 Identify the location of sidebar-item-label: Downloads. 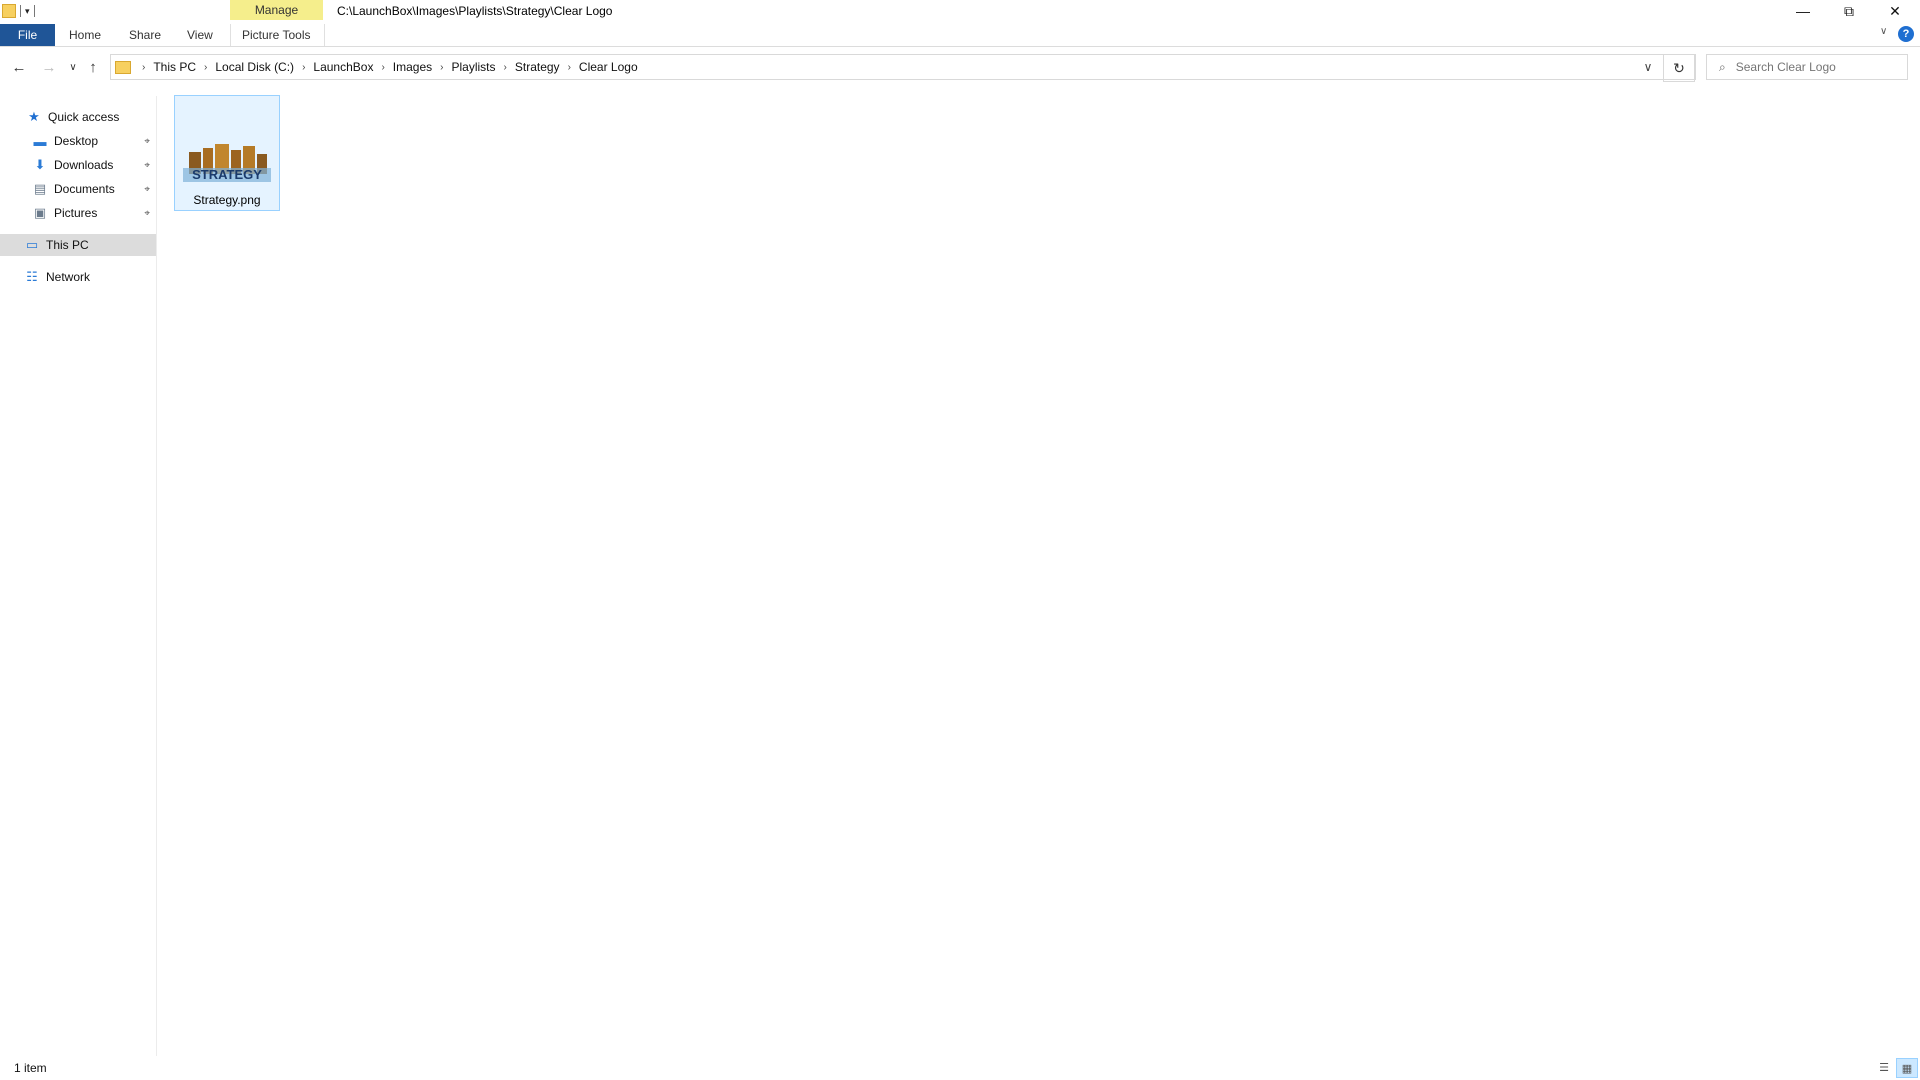
(84, 165).